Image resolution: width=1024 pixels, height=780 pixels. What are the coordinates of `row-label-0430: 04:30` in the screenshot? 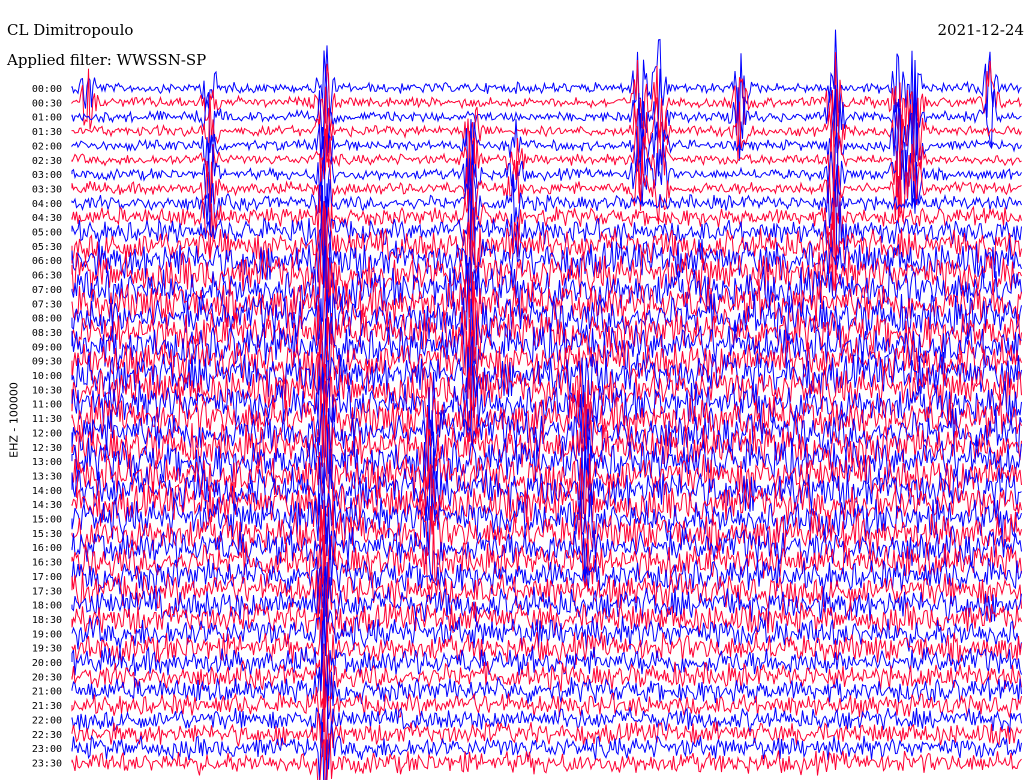 It's located at (47, 218).